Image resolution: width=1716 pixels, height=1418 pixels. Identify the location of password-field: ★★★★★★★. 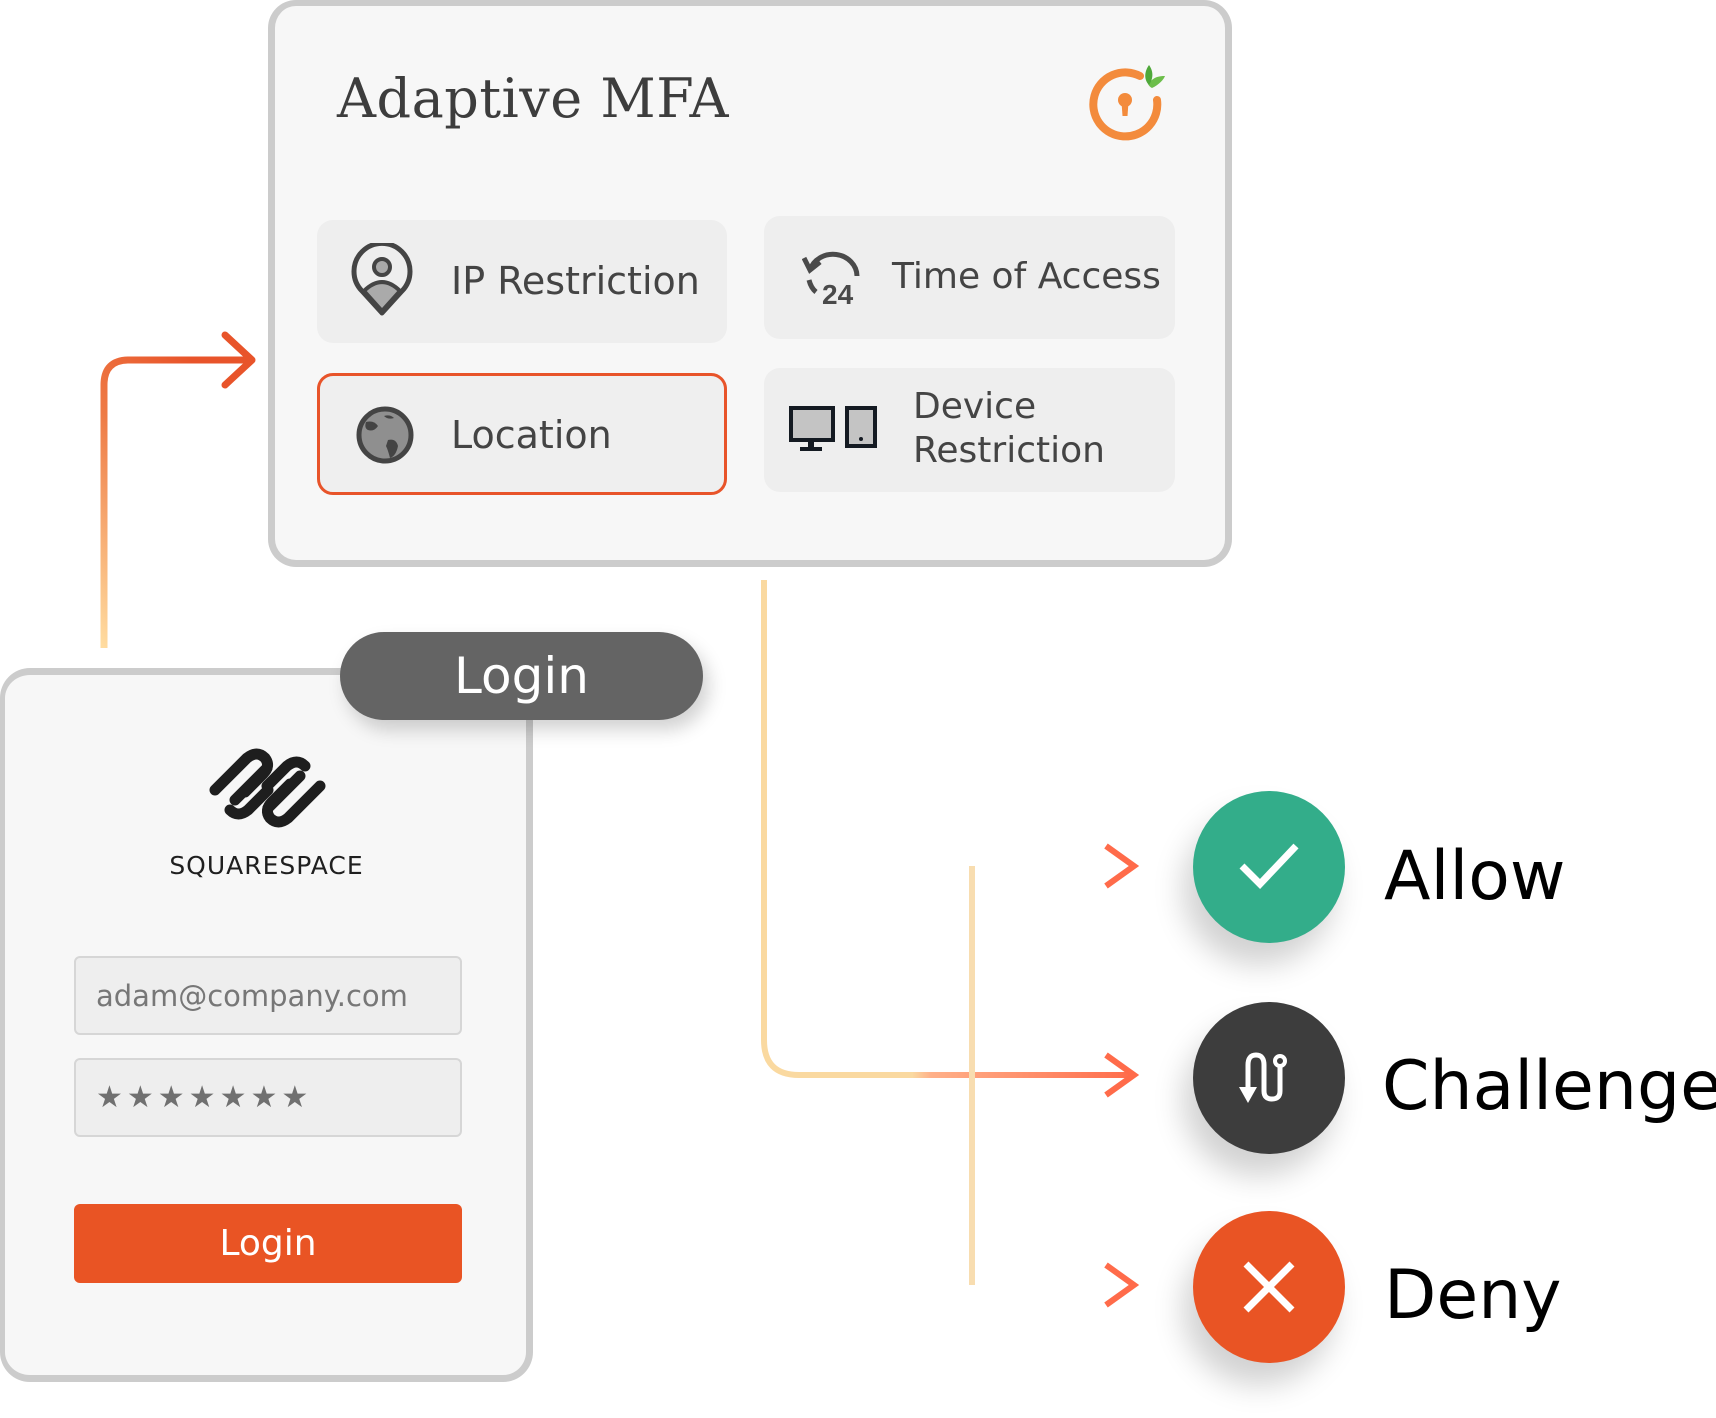
(268, 1097).